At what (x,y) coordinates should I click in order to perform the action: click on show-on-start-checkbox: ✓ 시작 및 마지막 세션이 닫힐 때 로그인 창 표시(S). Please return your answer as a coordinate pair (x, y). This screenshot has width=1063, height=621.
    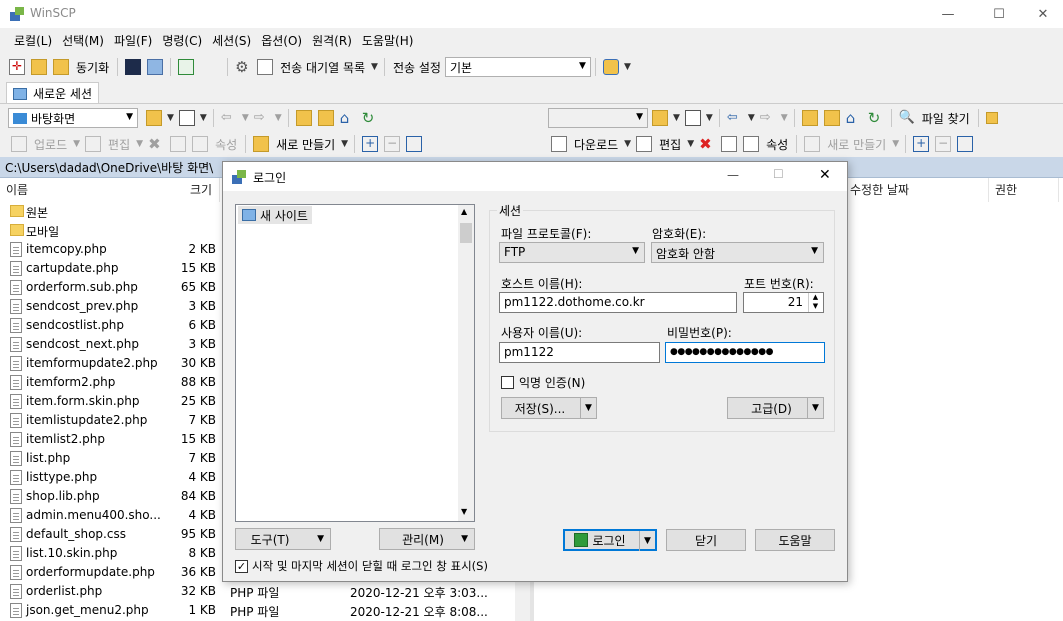
    Looking at the image, I should click on (361, 566).